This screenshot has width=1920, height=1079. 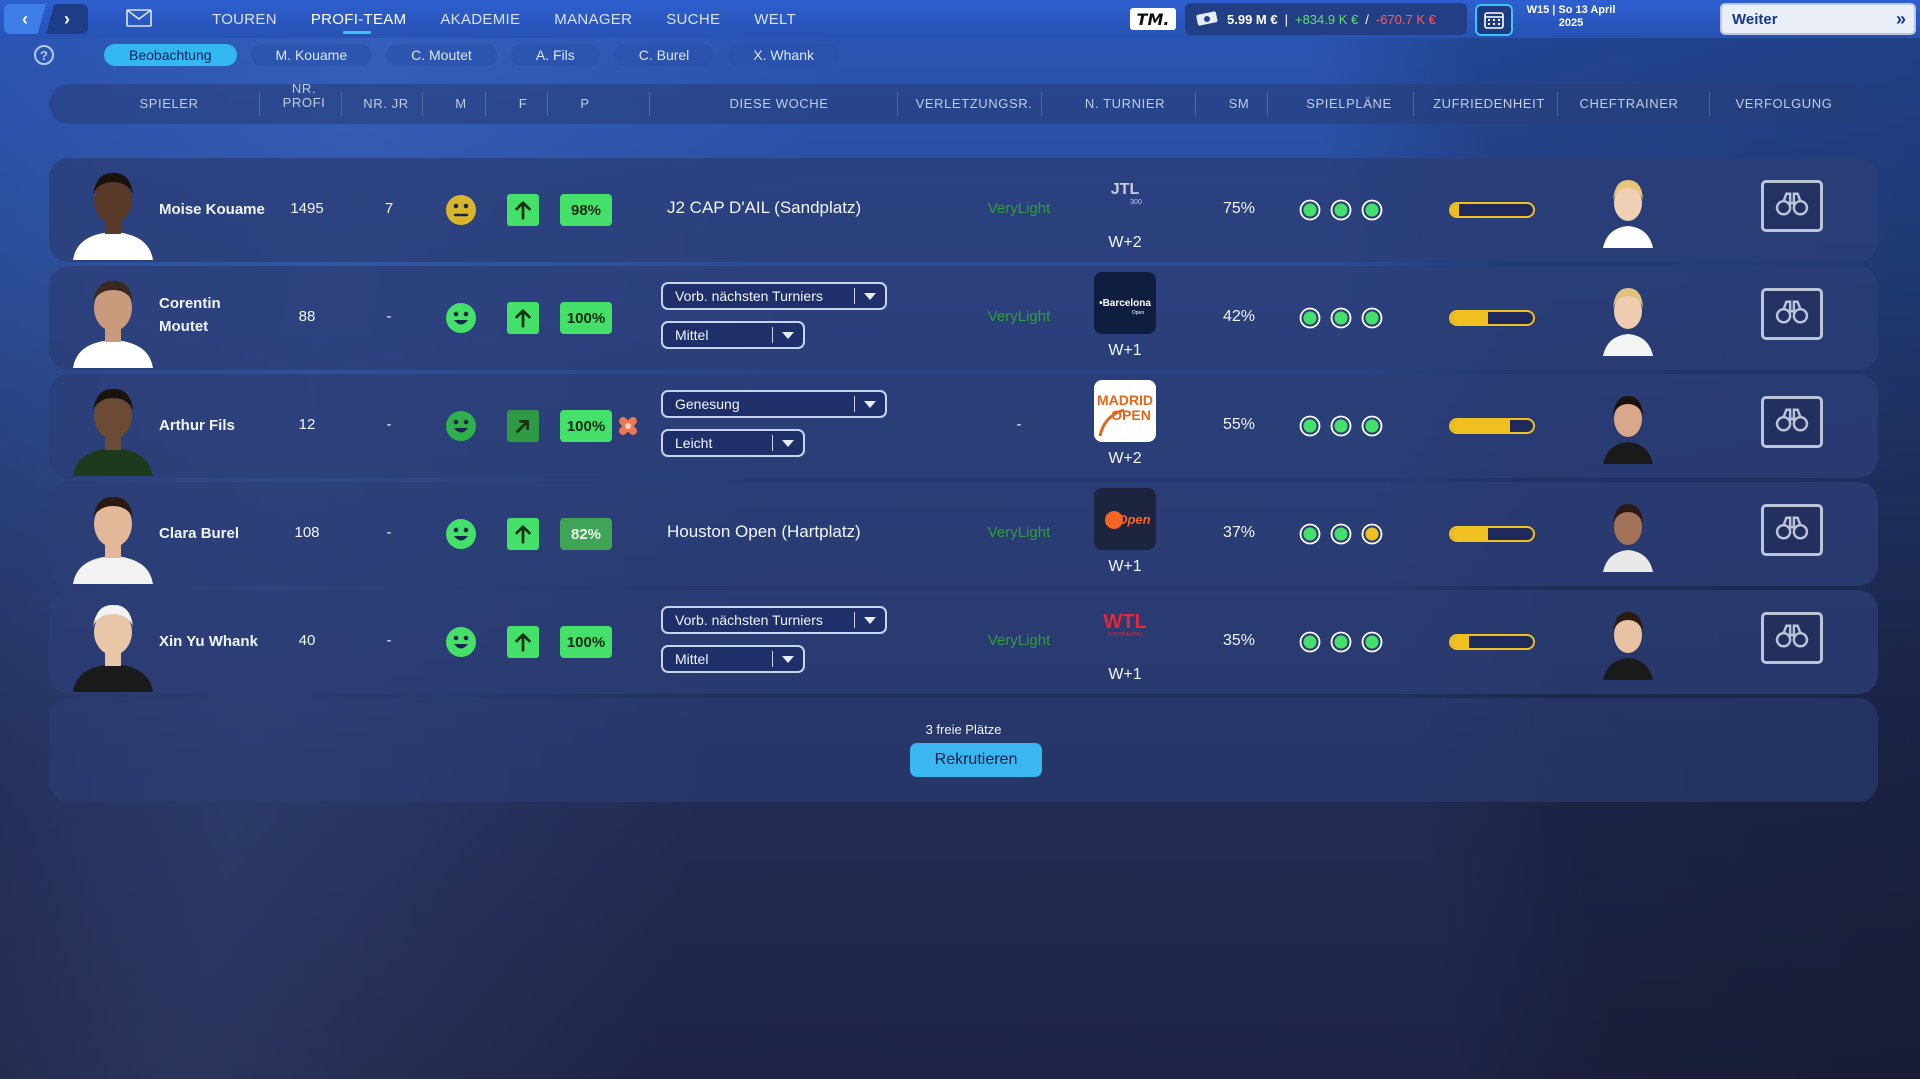 What do you see at coordinates (307, 640) in the screenshot?
I see `nr-profi: 40` at bounding box center [307, 640].